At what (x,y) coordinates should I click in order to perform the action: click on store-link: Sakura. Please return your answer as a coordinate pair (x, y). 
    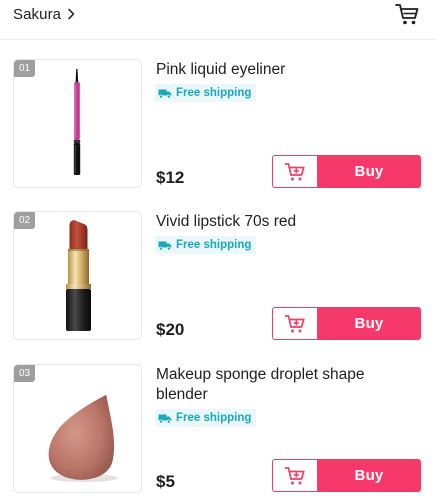
    Looking at the image, I should click on (47, 14).